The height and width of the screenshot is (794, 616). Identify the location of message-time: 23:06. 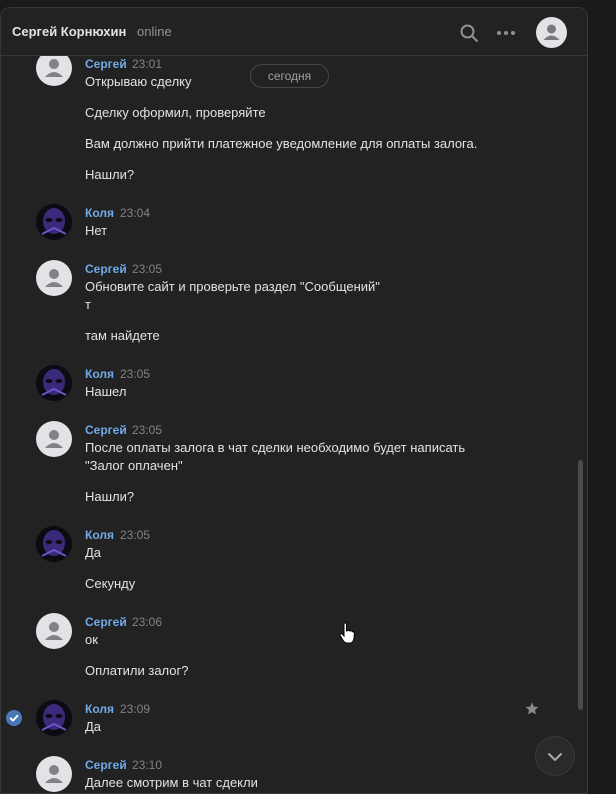
(147, 622).